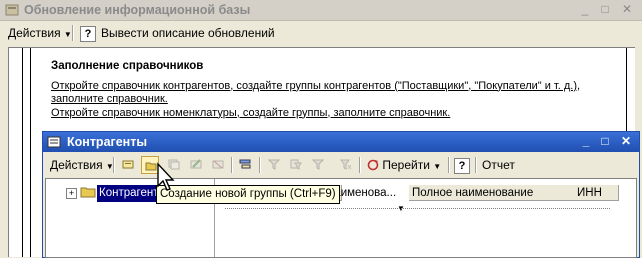 The image size is (642, 258). Describe the element at coordinates (188, 33) in the screenshot. I see `describe-updates-button: Вывести описание обновлений` at that location.